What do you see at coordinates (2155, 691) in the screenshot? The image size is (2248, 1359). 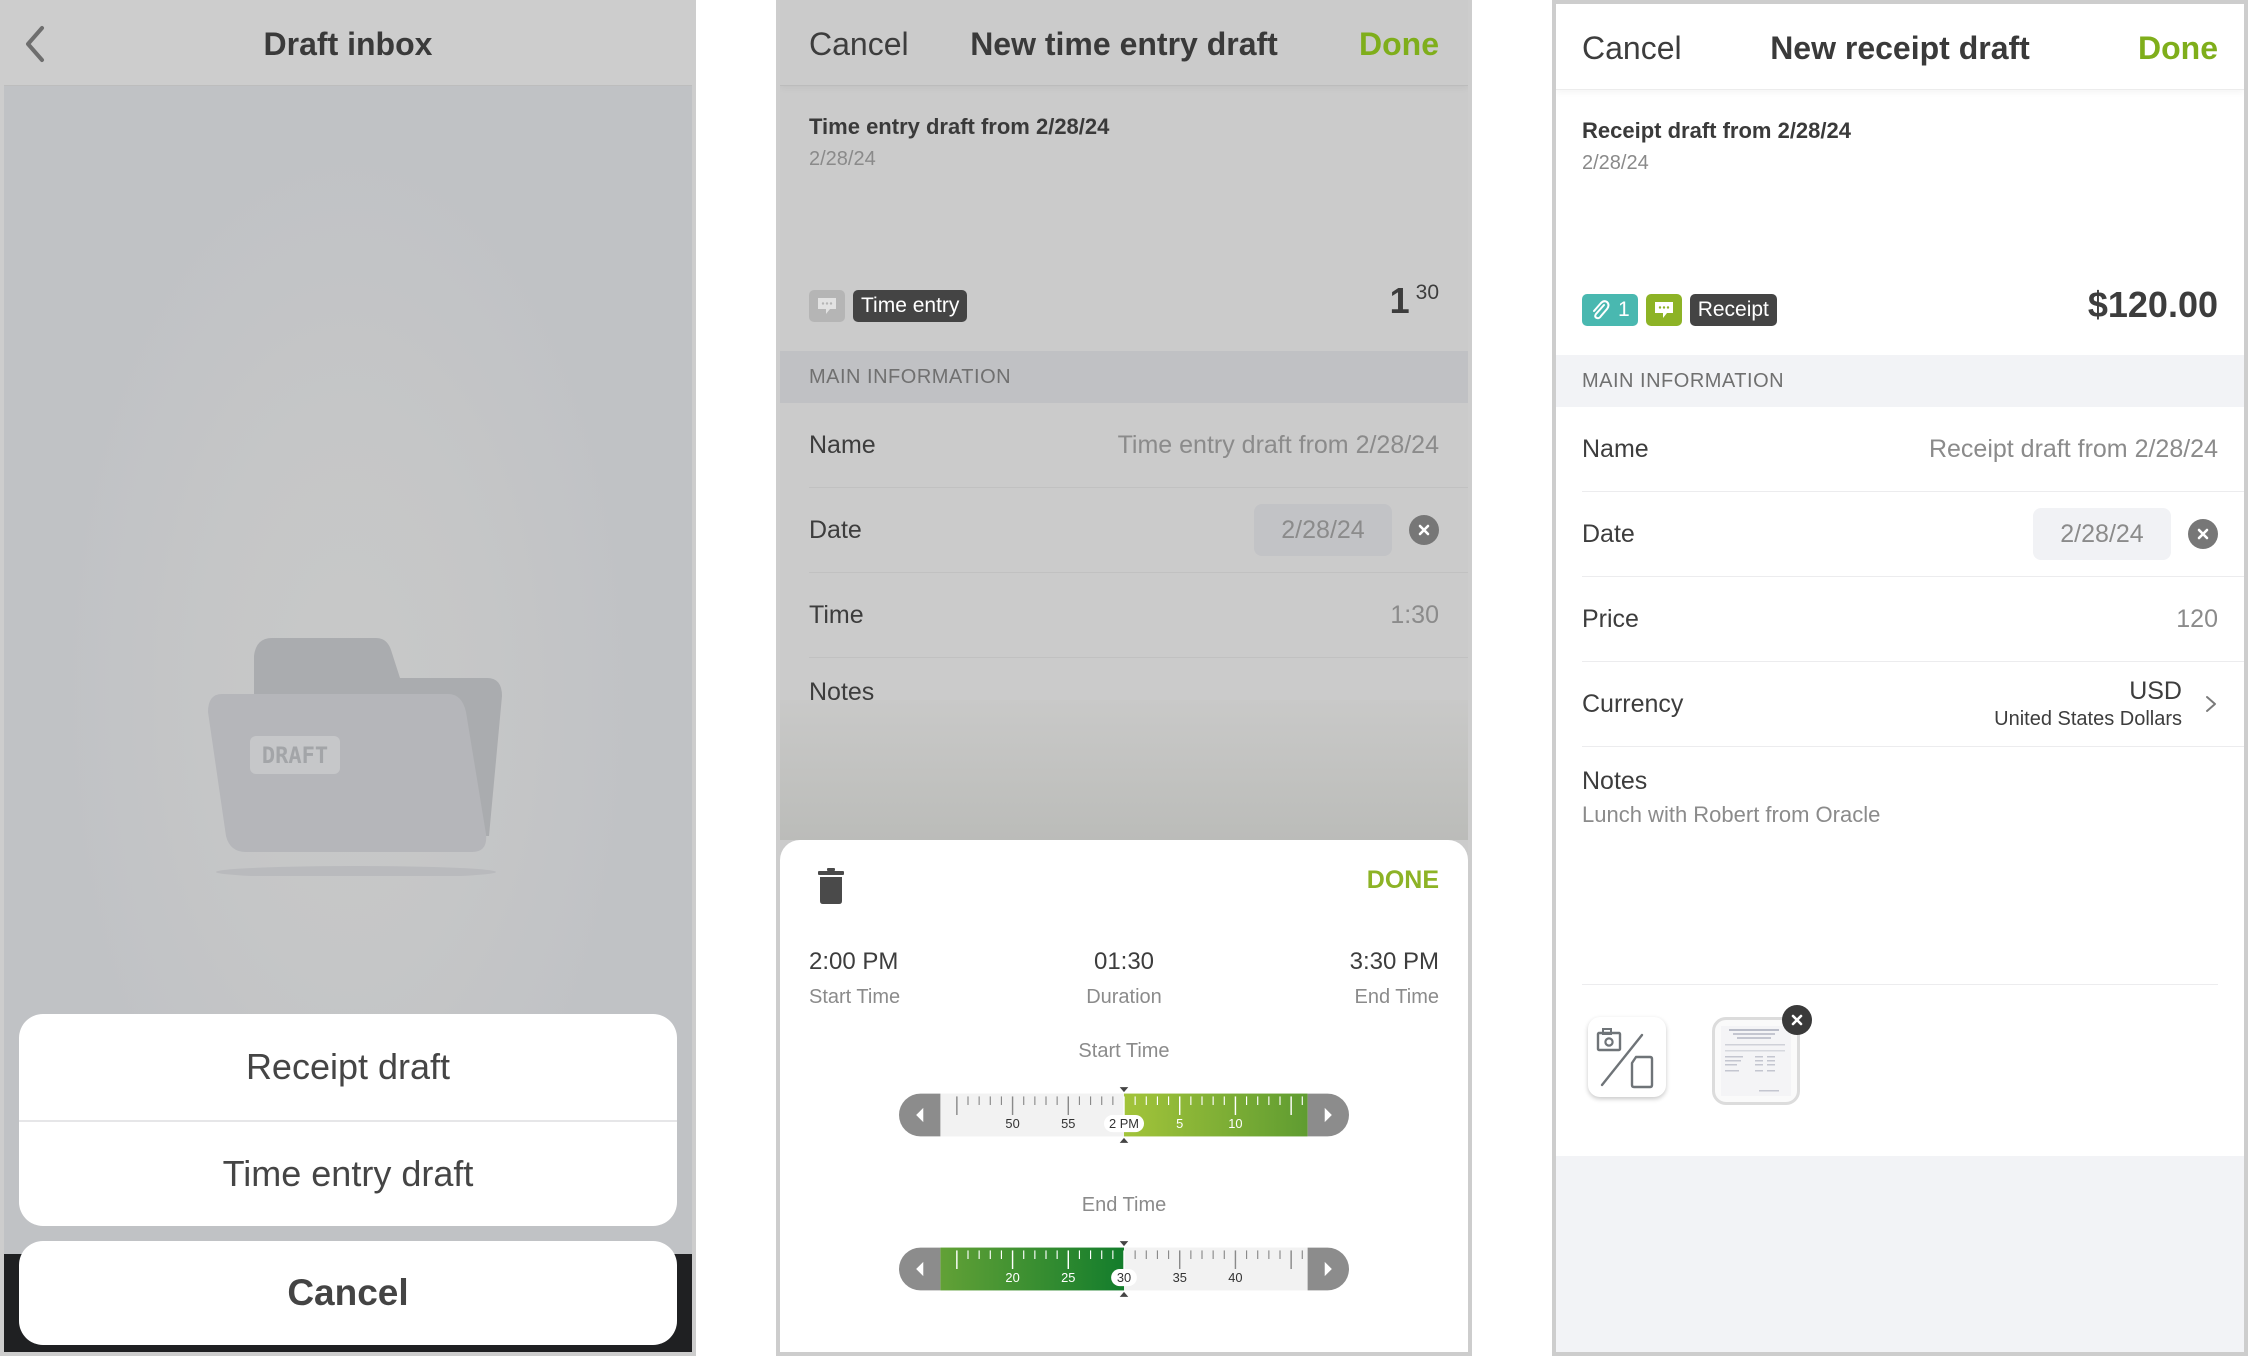 I see `currency-code: USD` at bounding box center [2155, 691].